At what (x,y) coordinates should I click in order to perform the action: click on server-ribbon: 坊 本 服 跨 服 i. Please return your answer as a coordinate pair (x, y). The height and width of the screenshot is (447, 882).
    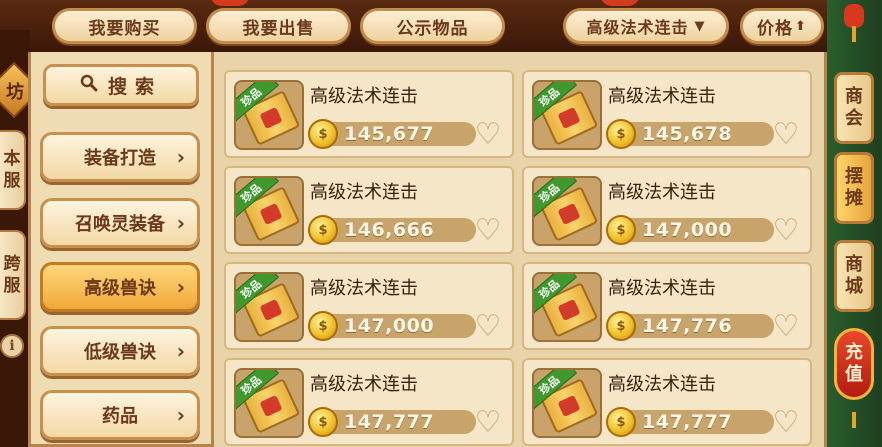
    Looking at the image, I should click on (21, 238).